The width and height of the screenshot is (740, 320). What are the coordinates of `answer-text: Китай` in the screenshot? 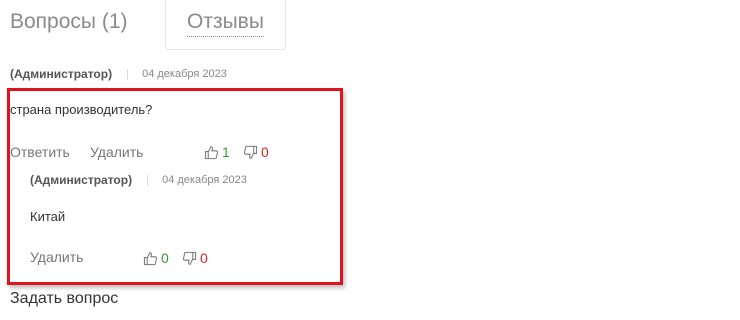 It's located at (48, 216).